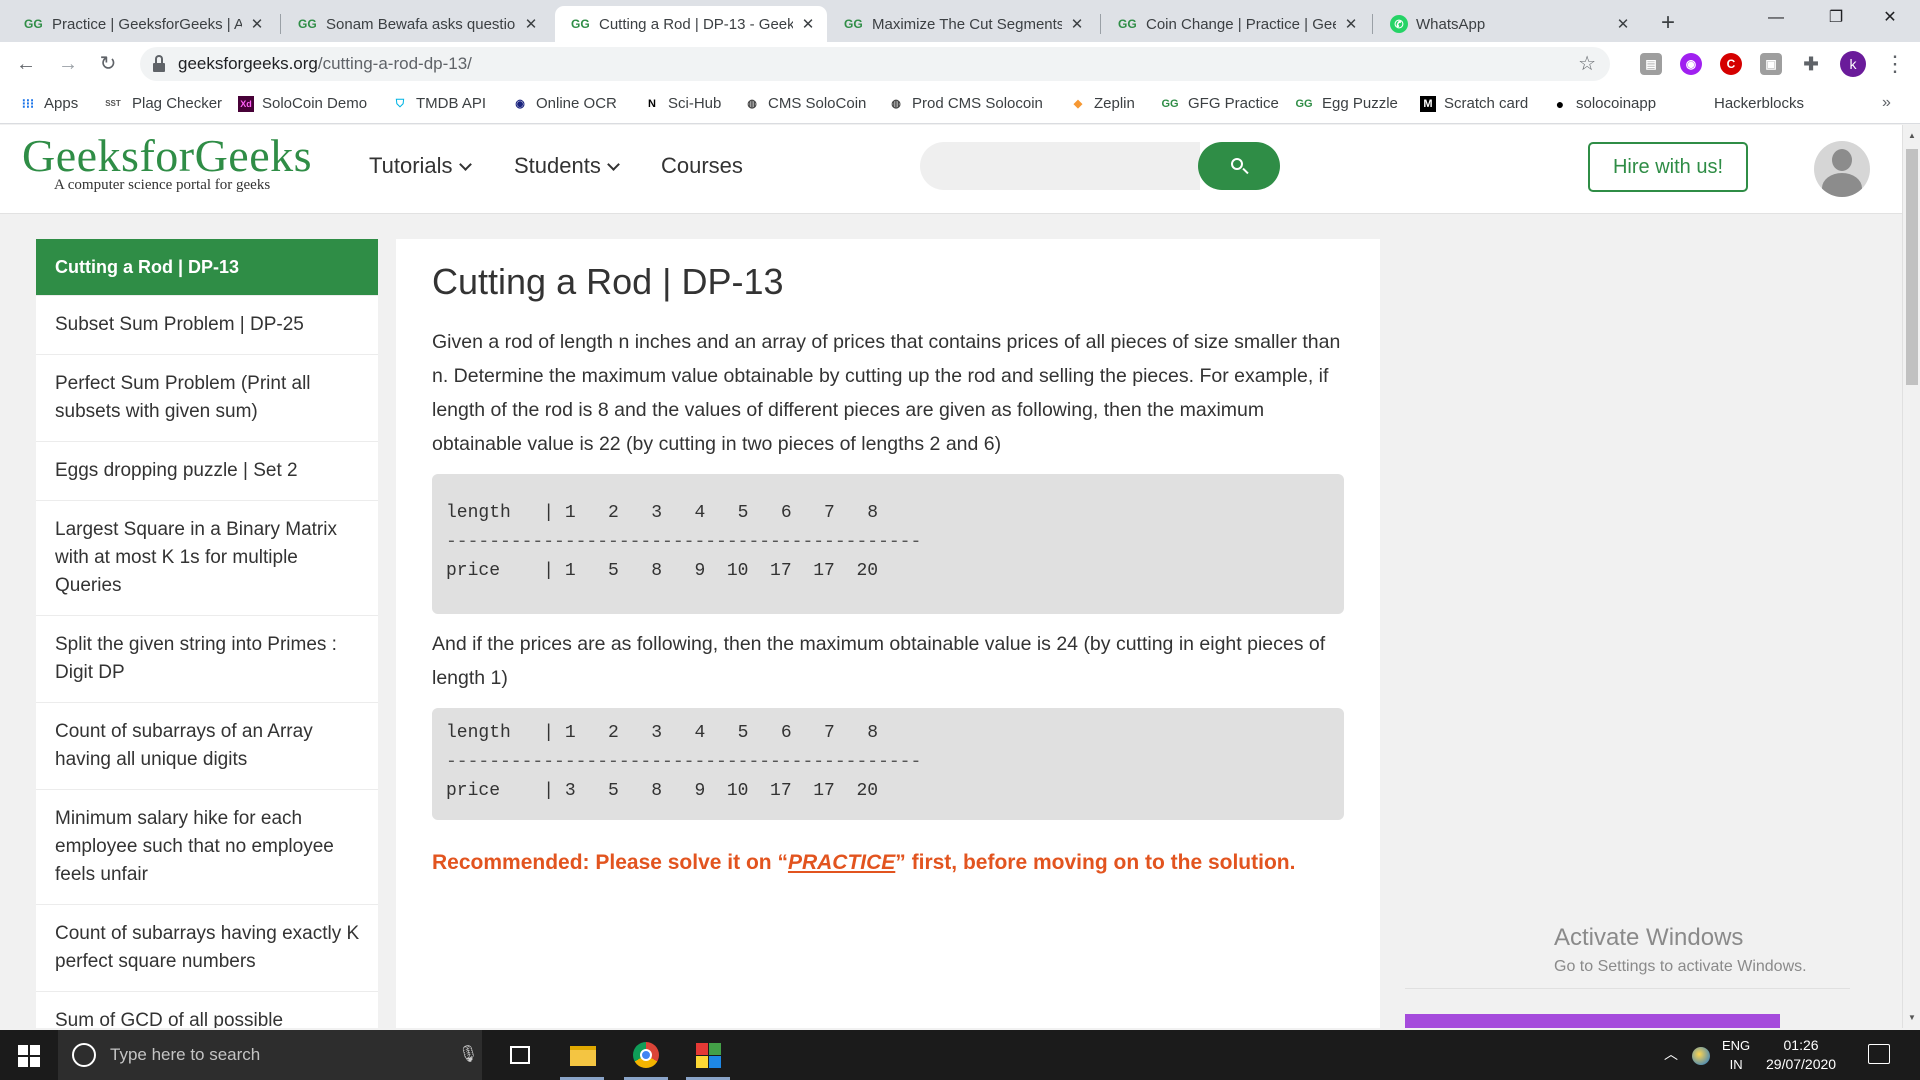  What do you see at coordinates (468, 1054) in the screenshot?
I see `microphone-icon: 🎙` at bounding box center [468, 1054].